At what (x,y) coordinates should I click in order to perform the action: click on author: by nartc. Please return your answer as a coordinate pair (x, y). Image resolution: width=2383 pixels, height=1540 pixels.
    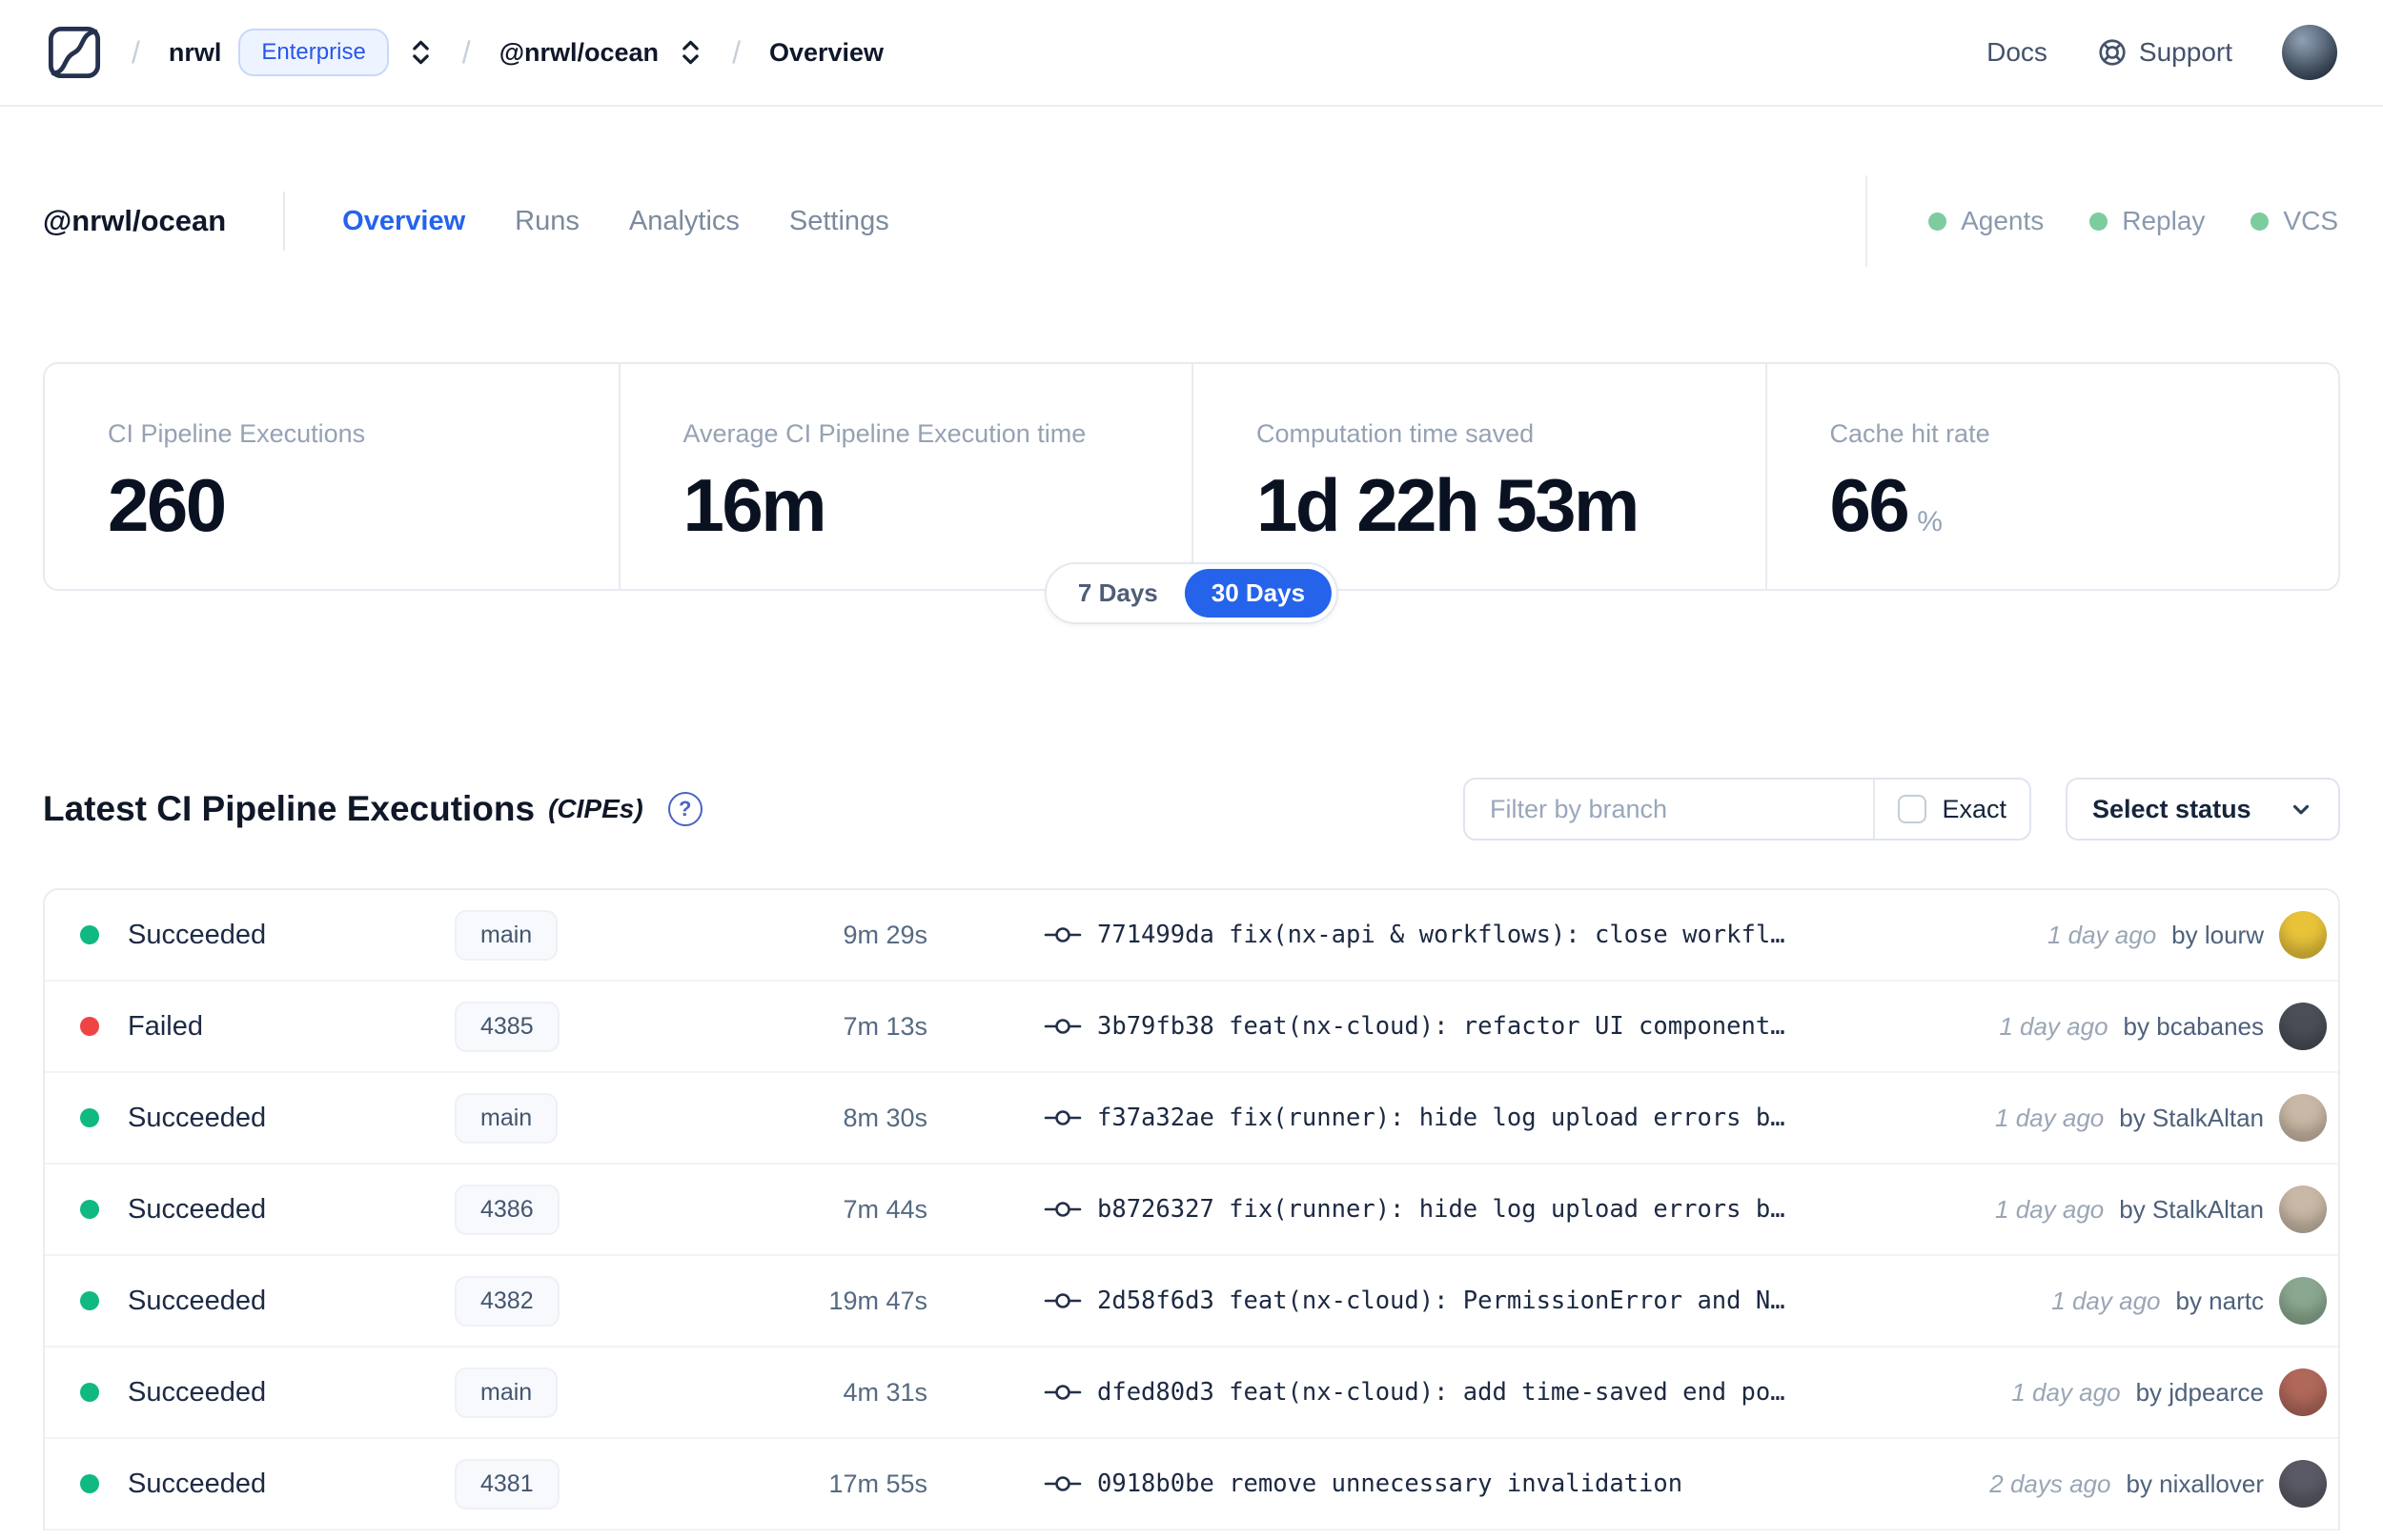
    Looking at the image, I should click on (2220, 1300).